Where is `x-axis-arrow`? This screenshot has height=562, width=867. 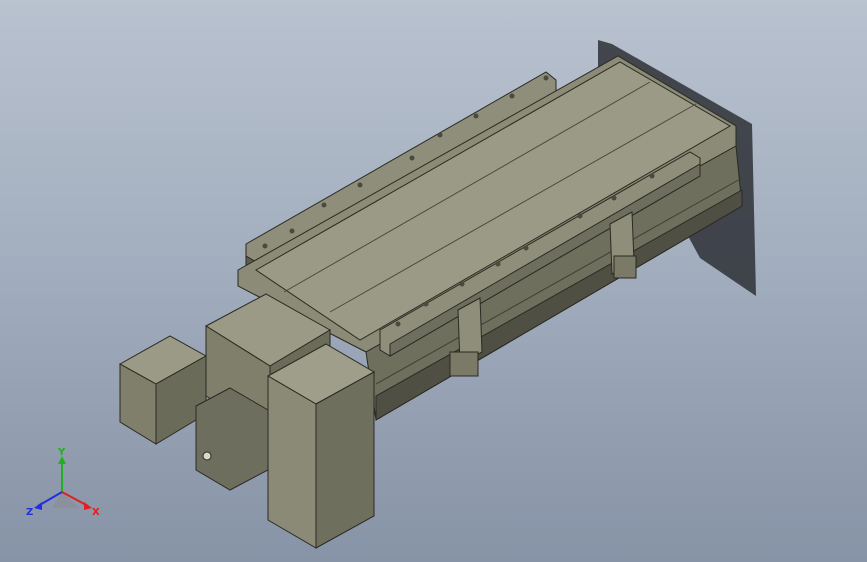
x-axis-arrow is located at coordinates (88, 506).